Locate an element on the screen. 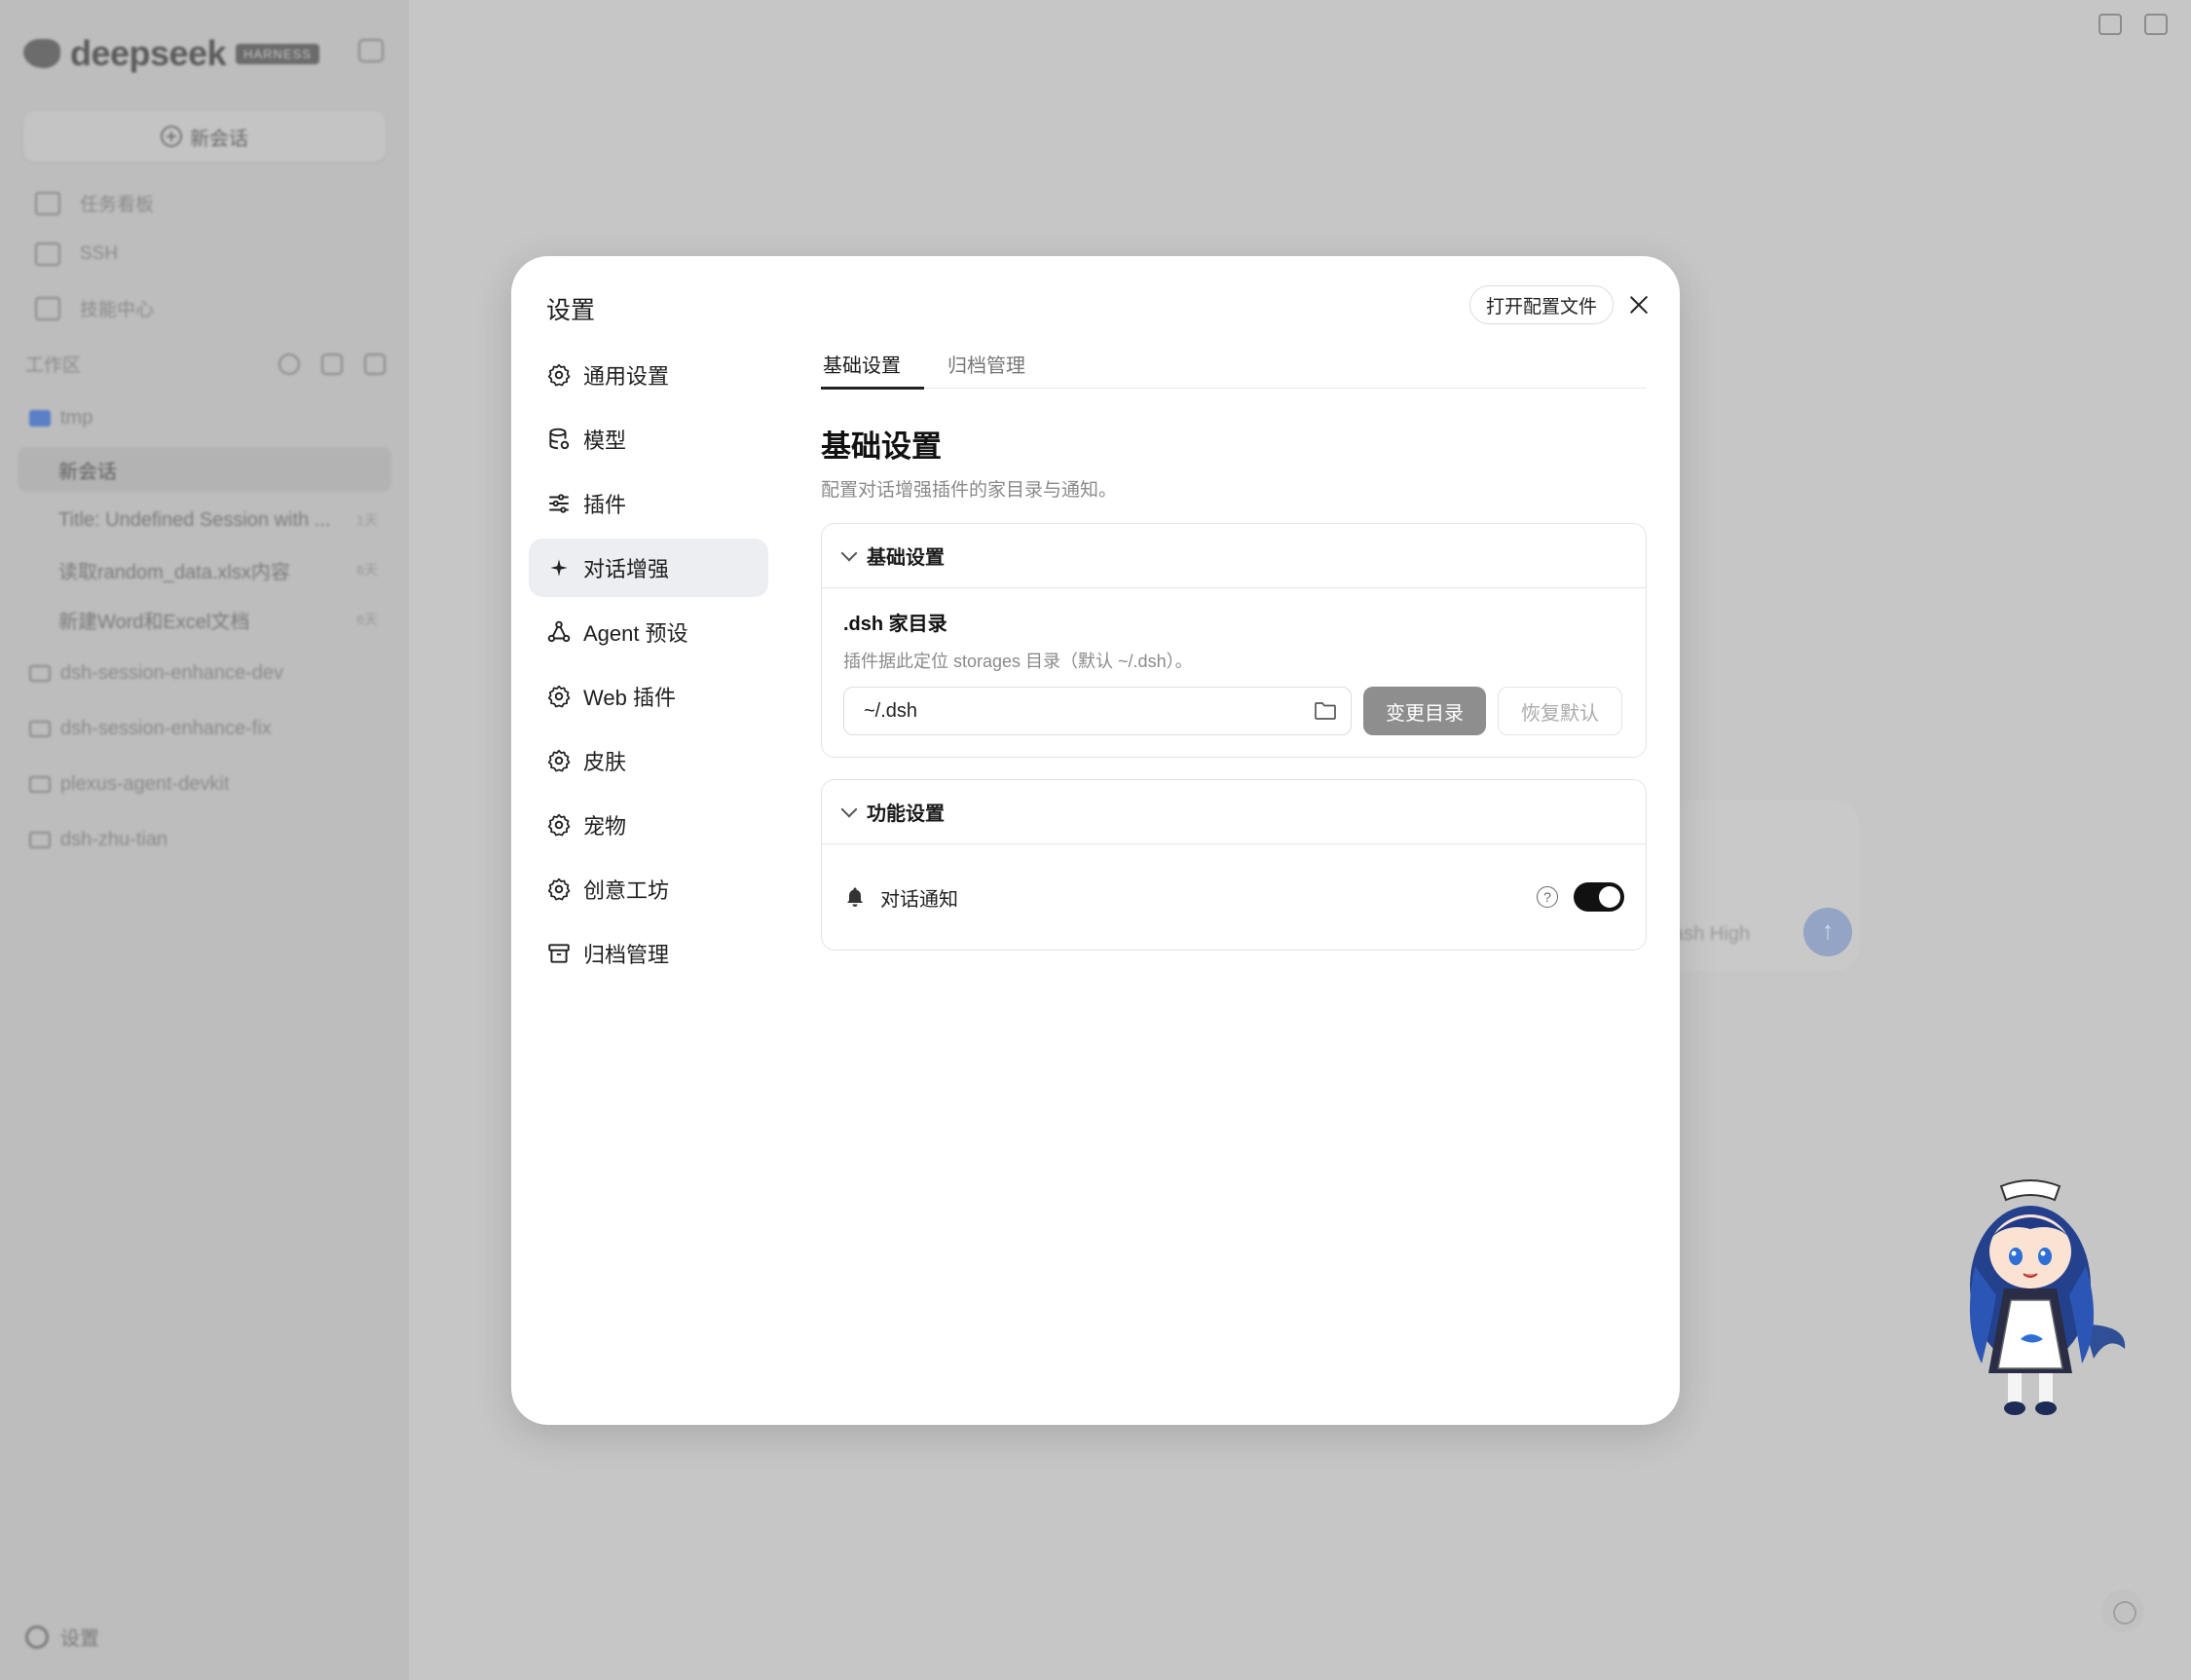 Image resolution: width=2191 pixels, height=1680 pixels. help-icon: ? is located at coordinates (1547, 897).